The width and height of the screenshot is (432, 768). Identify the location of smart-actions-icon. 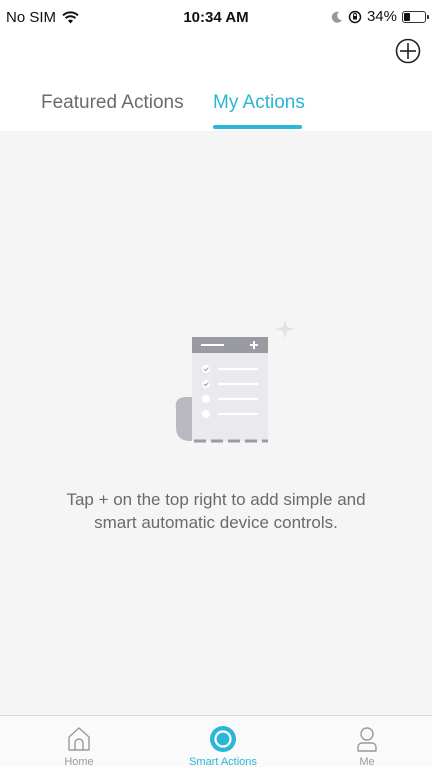
(223, 739).